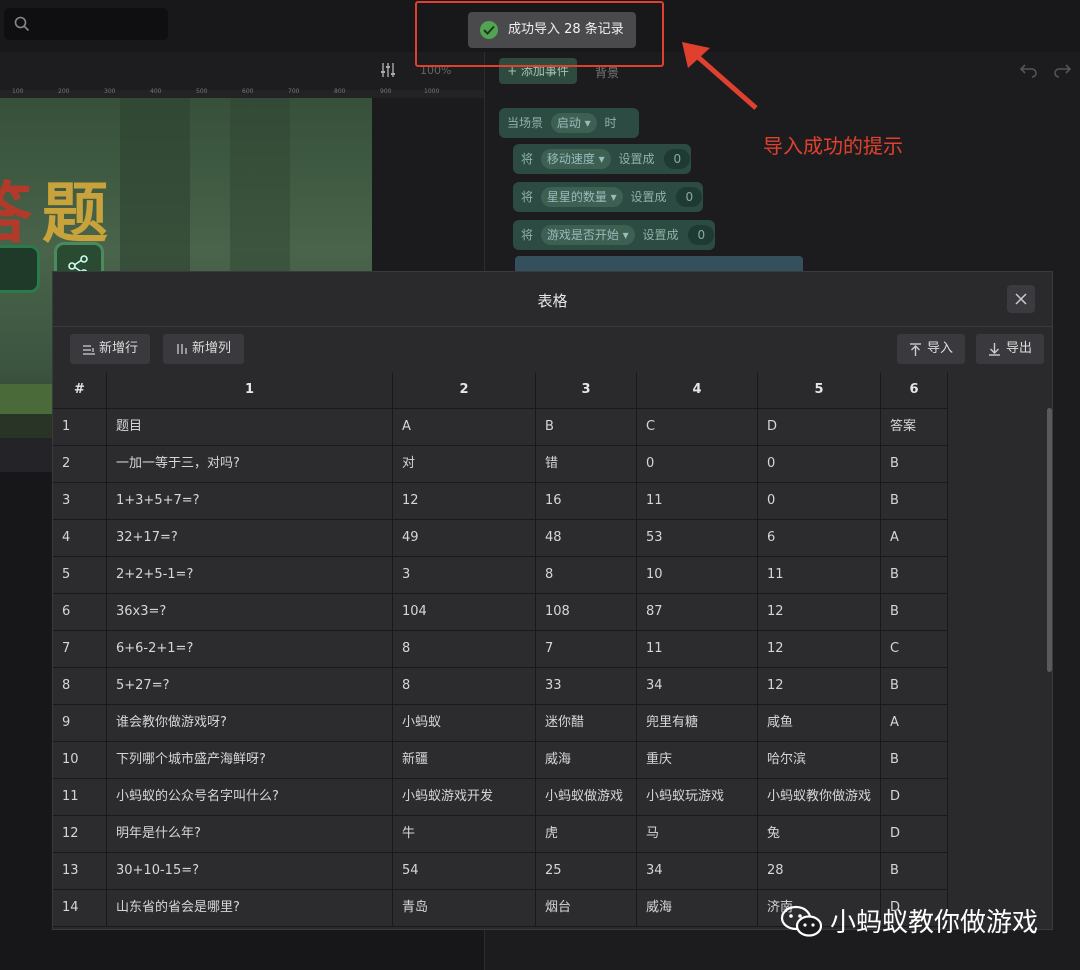  What do you see at coordinates (697, 390) in the screenshot?
I see `column-header: 4` at bounding box center [697, 390].